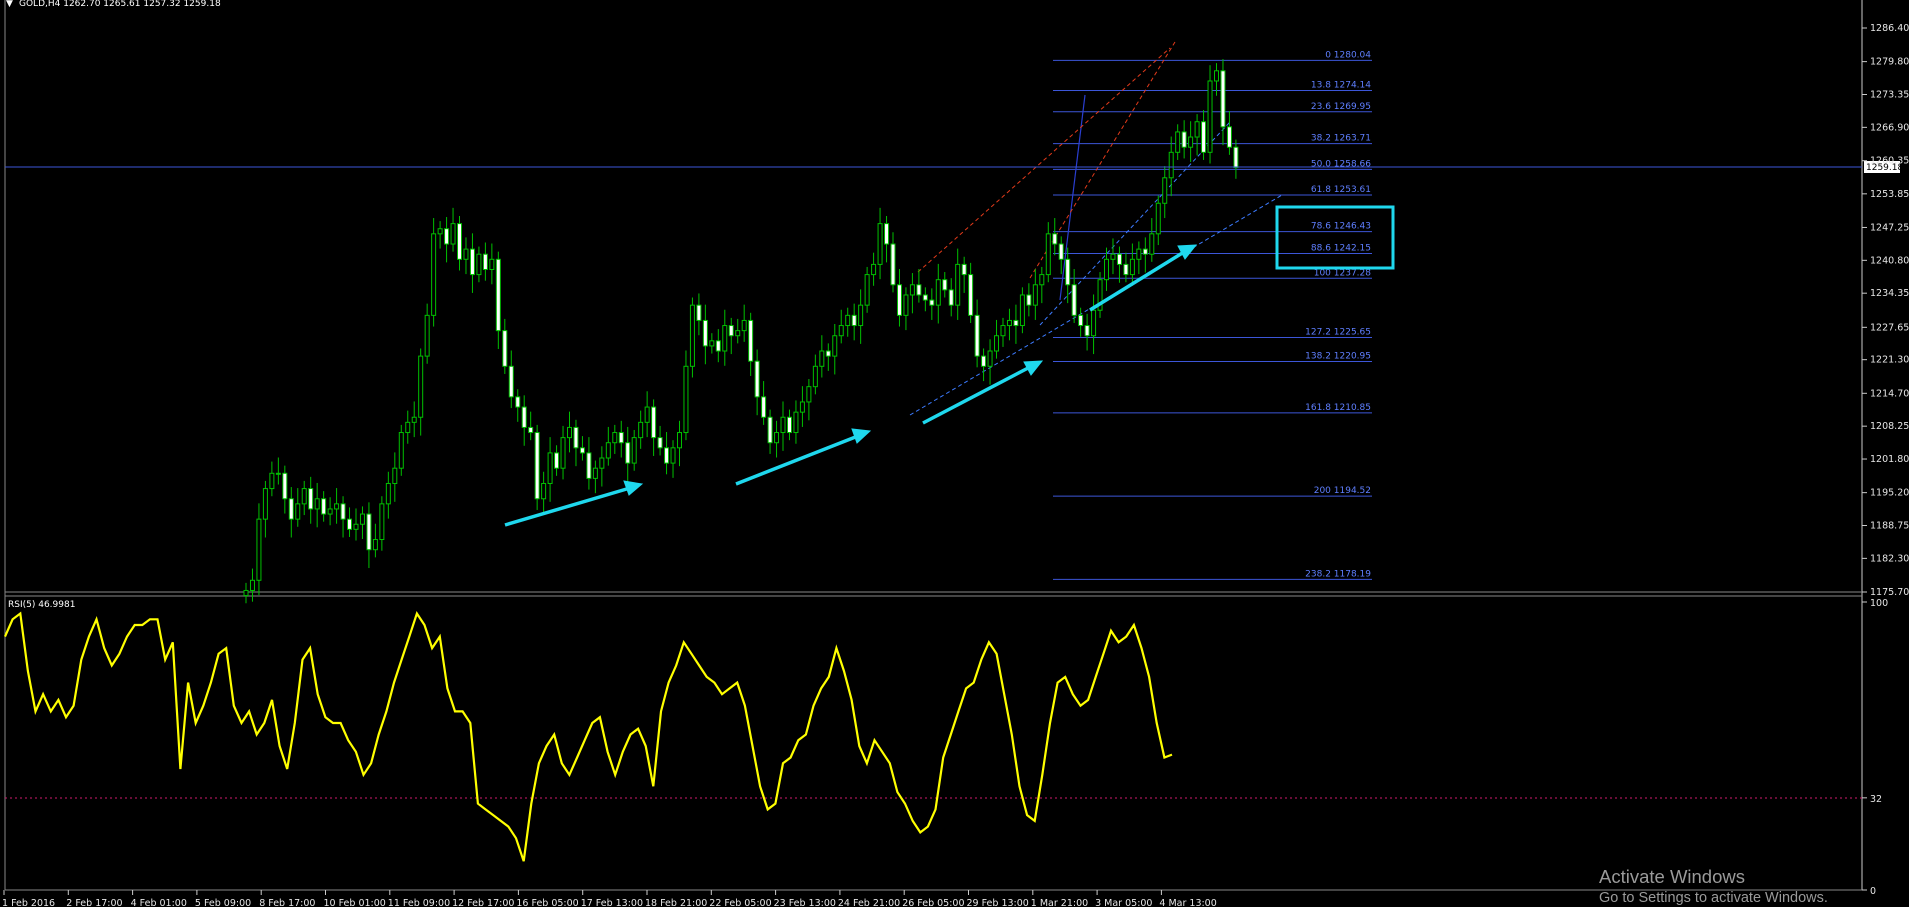  What do you see at coordinates (740, 902) in the screenshot?
I see `time-axis-label: 22 Feb 05:00` at bounding box center [740, 902].